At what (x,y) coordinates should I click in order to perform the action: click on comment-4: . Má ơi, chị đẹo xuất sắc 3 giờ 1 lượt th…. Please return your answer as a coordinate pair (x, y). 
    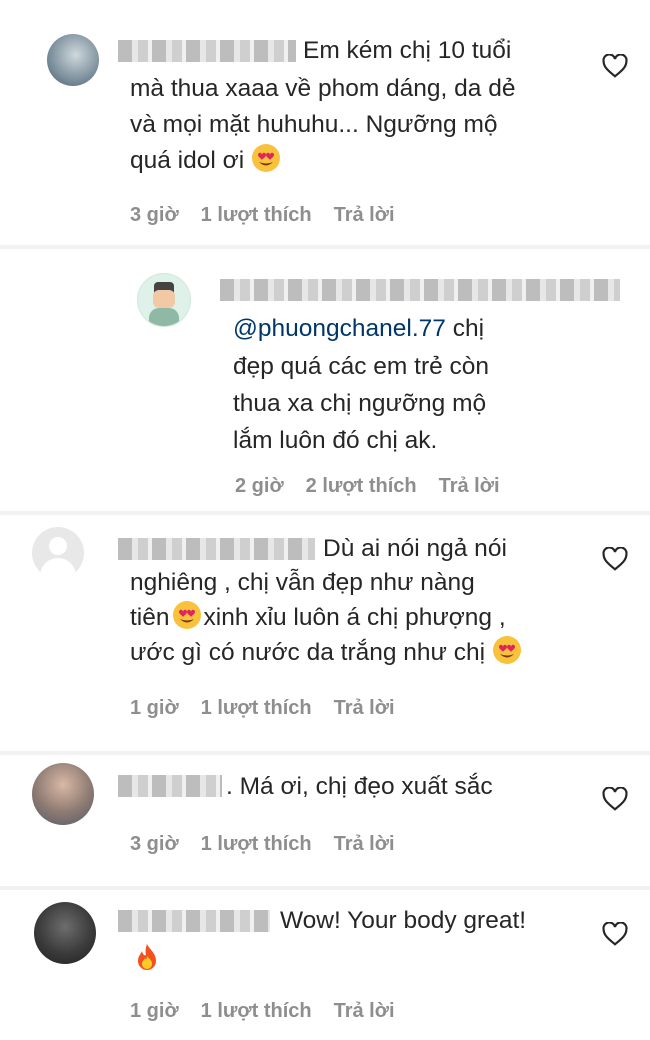
    Looking at the image, I should click on (325, 820).